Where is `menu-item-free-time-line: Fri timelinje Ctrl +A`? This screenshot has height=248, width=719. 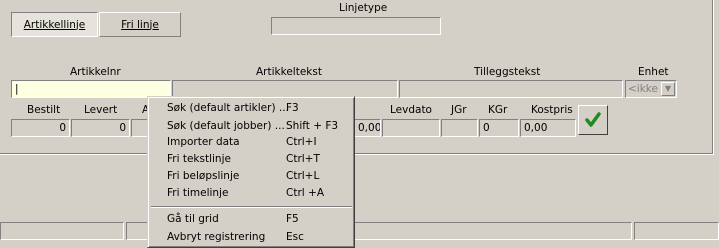 menu-item-free-time-line: Fri timelinje Ctrl +A is located at coordinates (259, 193).